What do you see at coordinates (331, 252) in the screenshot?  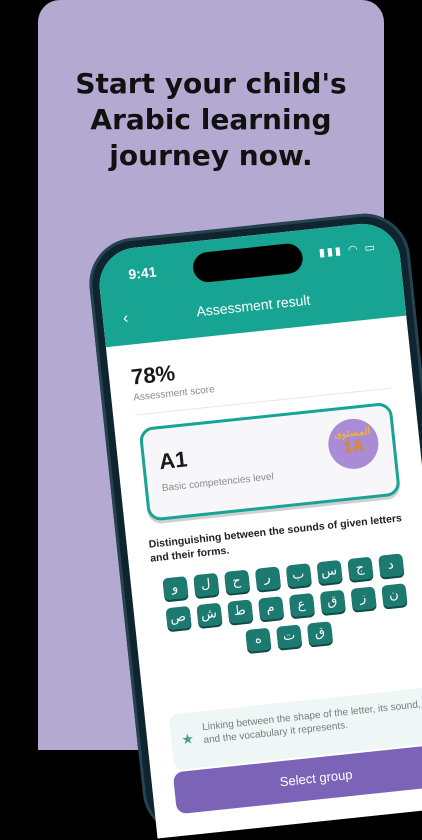 I see `signal-icon: ▮▮▮` at bounding box center [331, 252].